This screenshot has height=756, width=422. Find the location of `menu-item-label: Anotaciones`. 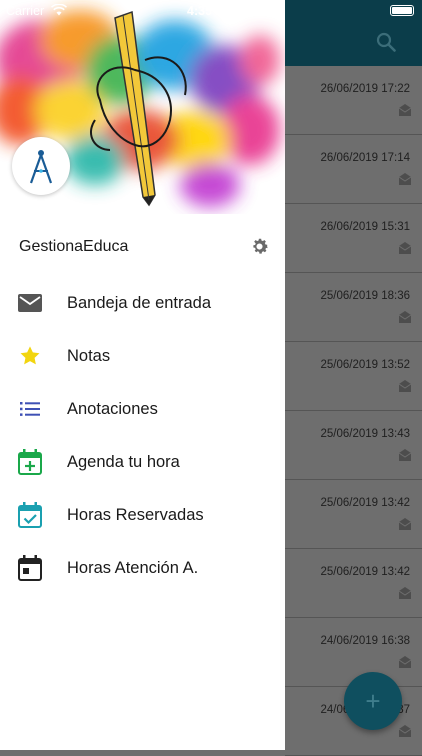

menu-item-label: Anotaciones is located at coordinates (112, 409).